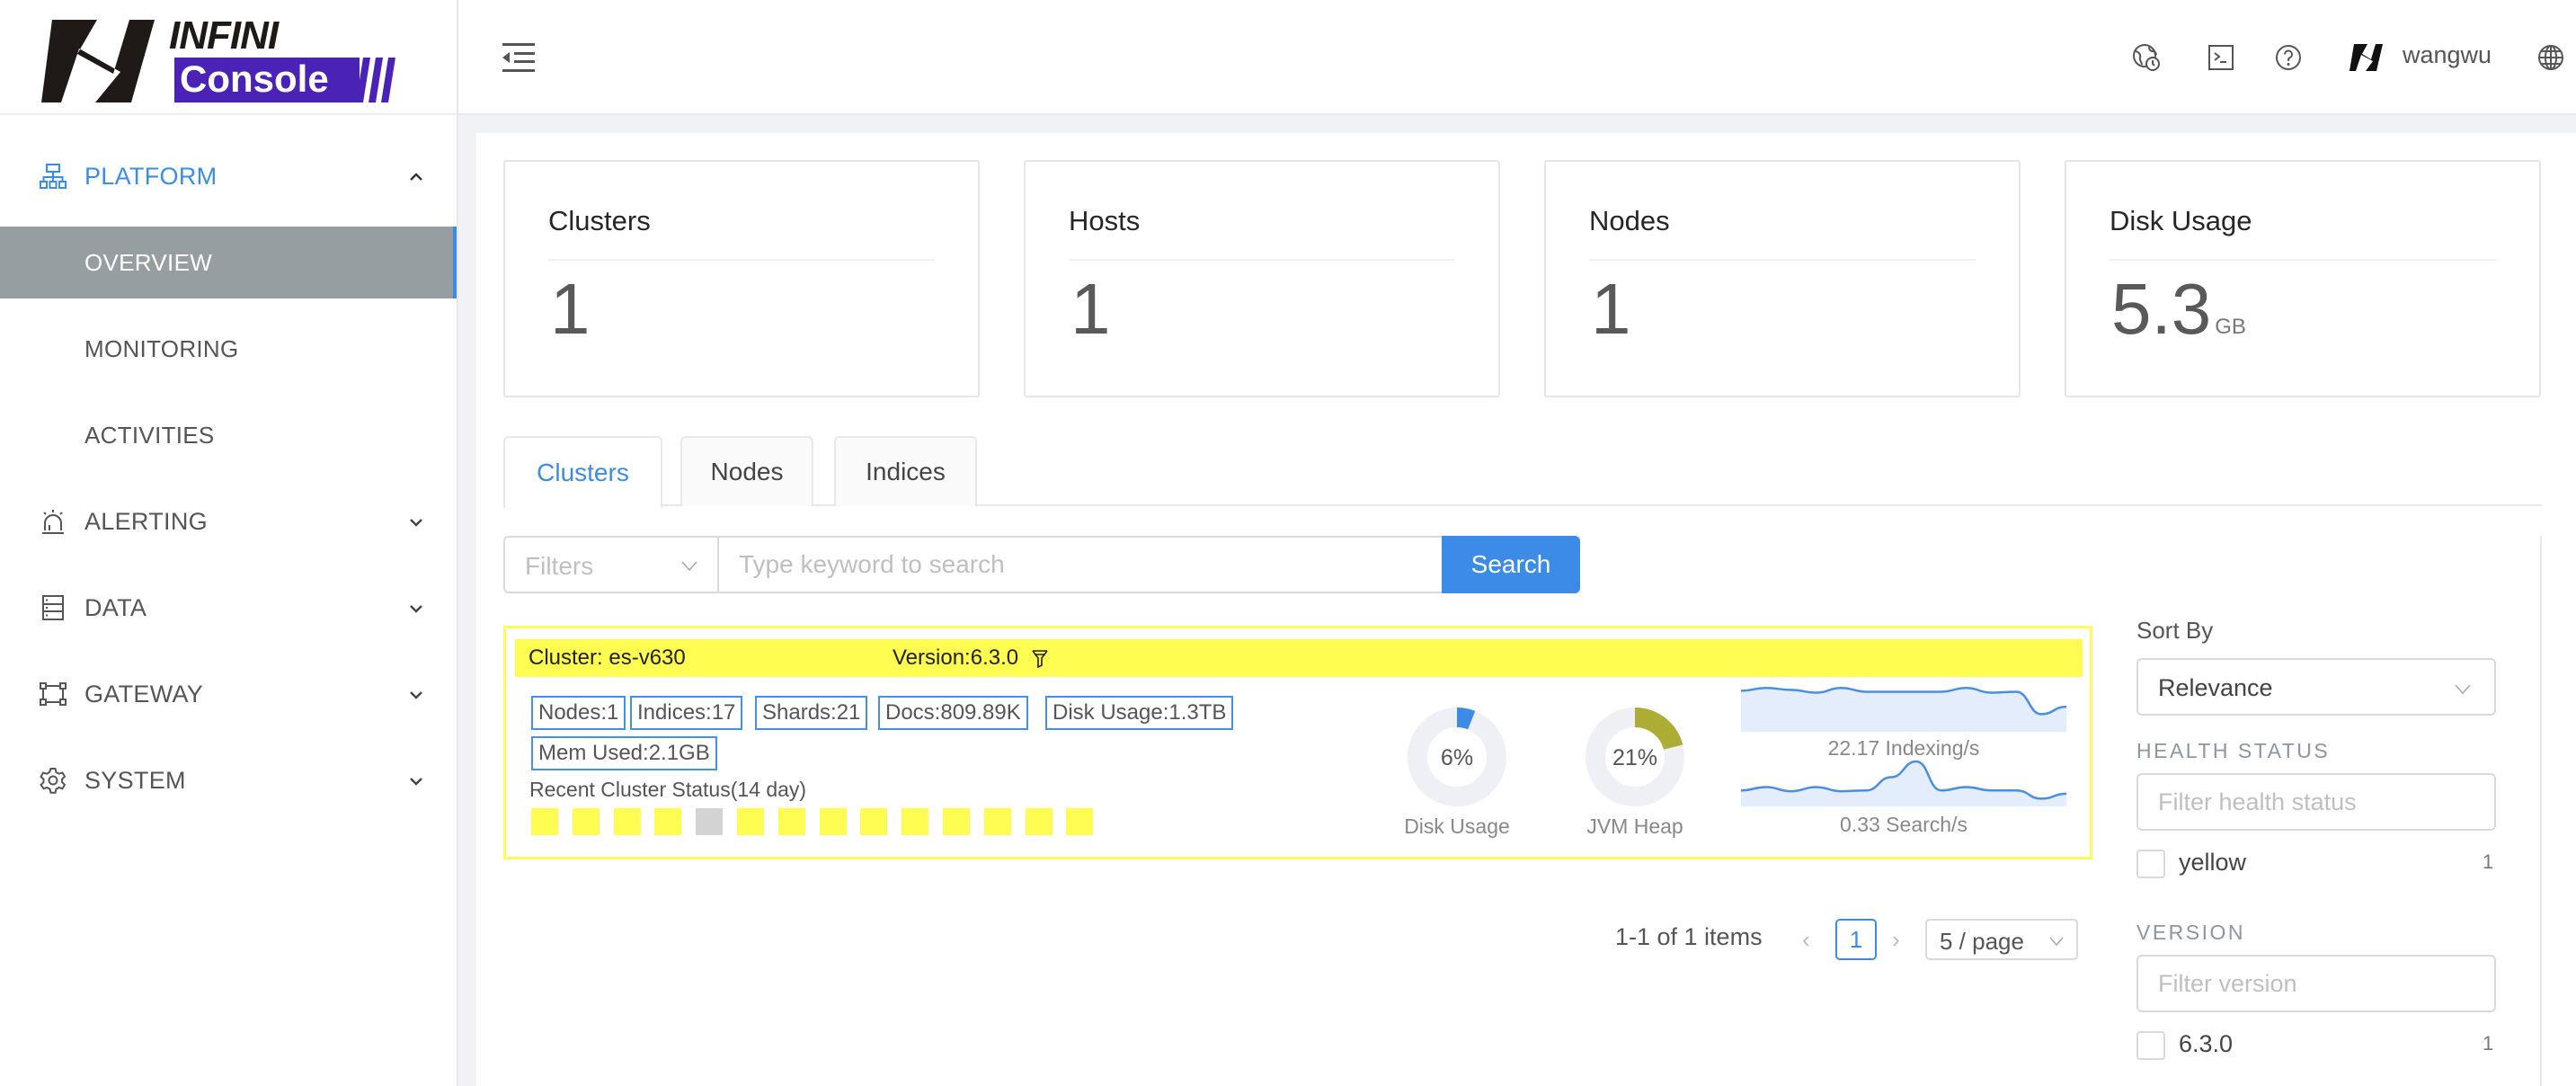 This screenshot has width=2576, height=1086. Describe the element at coordinates (146, 521) in the screenshot. I see `sidebar-group-label: ALERTING` at that location.